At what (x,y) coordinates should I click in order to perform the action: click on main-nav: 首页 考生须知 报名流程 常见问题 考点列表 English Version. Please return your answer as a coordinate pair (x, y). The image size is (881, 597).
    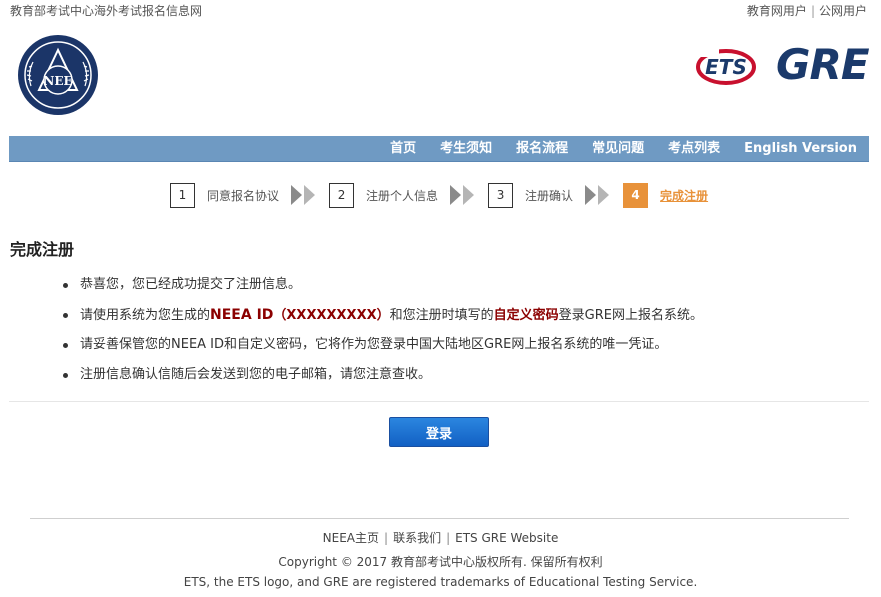
    Looking at the image, I should click on (439, 149).